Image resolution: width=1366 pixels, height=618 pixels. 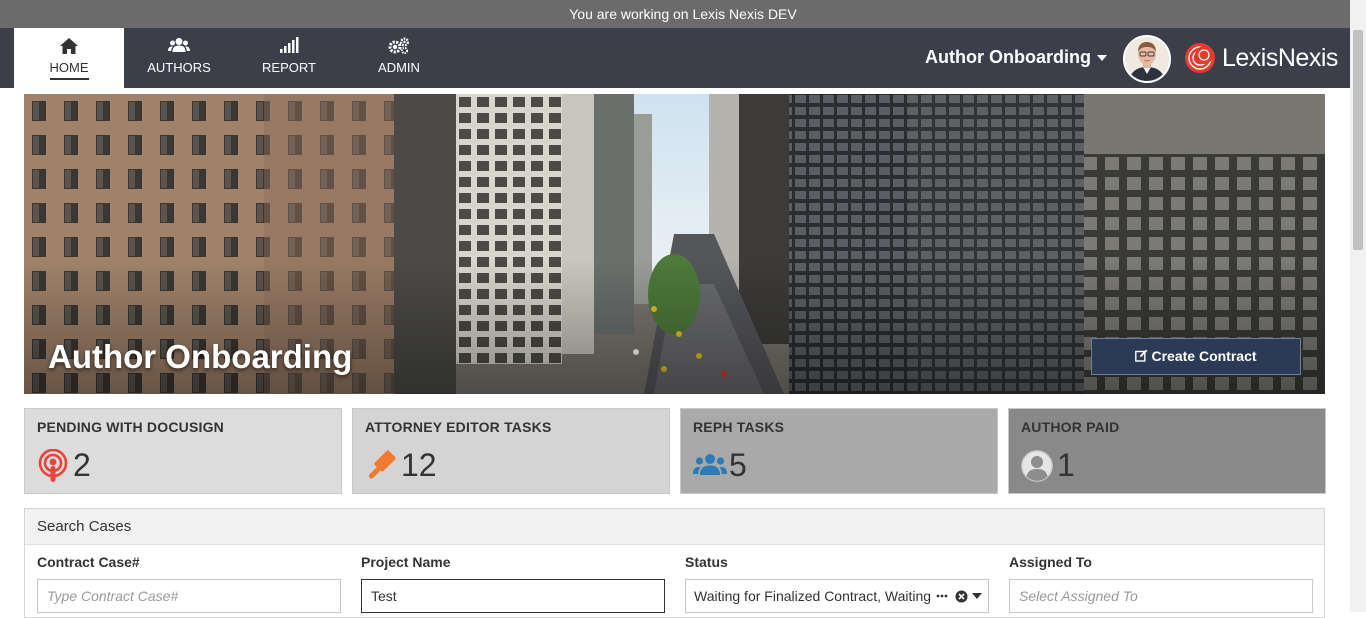 I want to click on card-title: REPH TASKS, so click(x=739, y=427).